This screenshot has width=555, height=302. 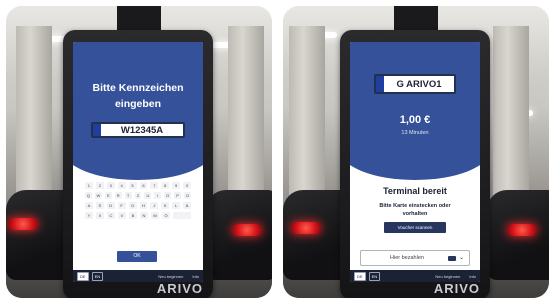 I want to click on title-line-2: eingeben, so click(x=138, y=104).